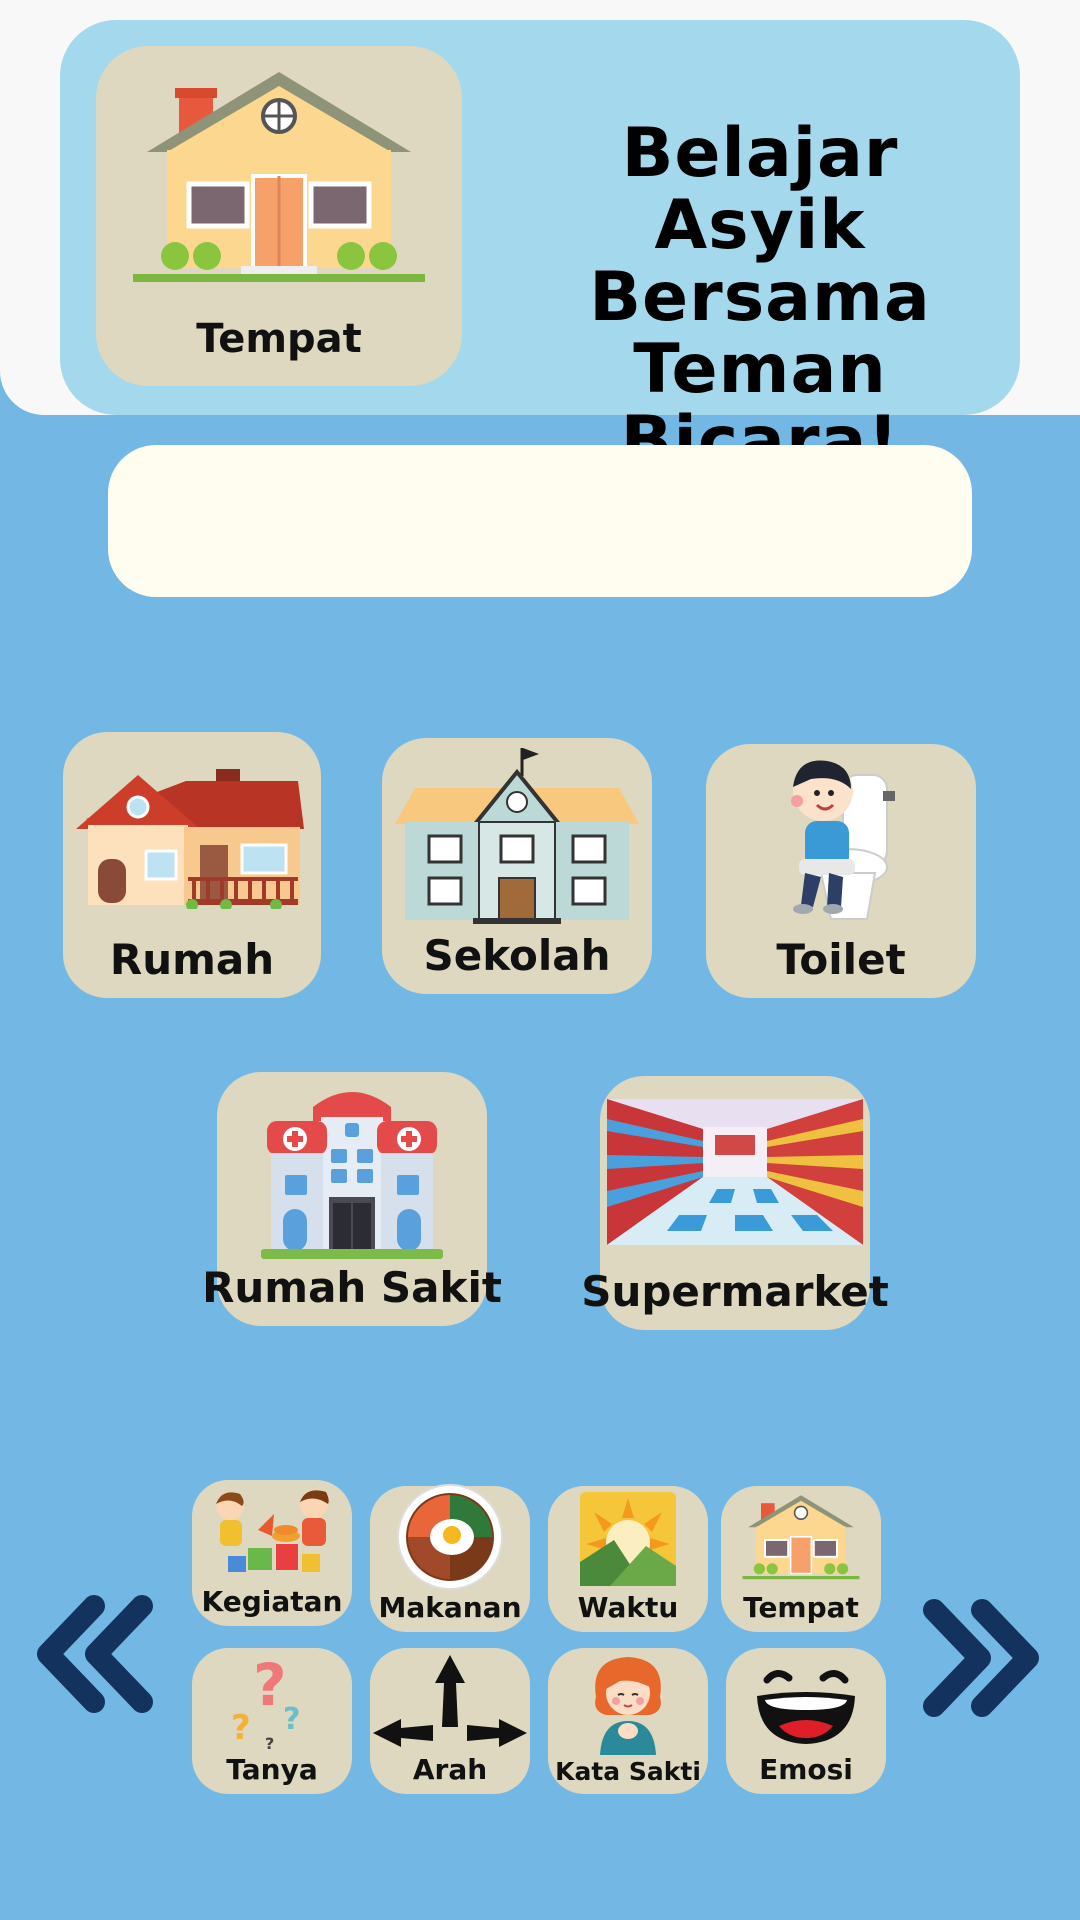 The width and height of the screenshot is (1080, 1920). What do you see at coordinates (843, 840) in the screenshot?
I see `toilet-icon` at bounding box center [843, 840].